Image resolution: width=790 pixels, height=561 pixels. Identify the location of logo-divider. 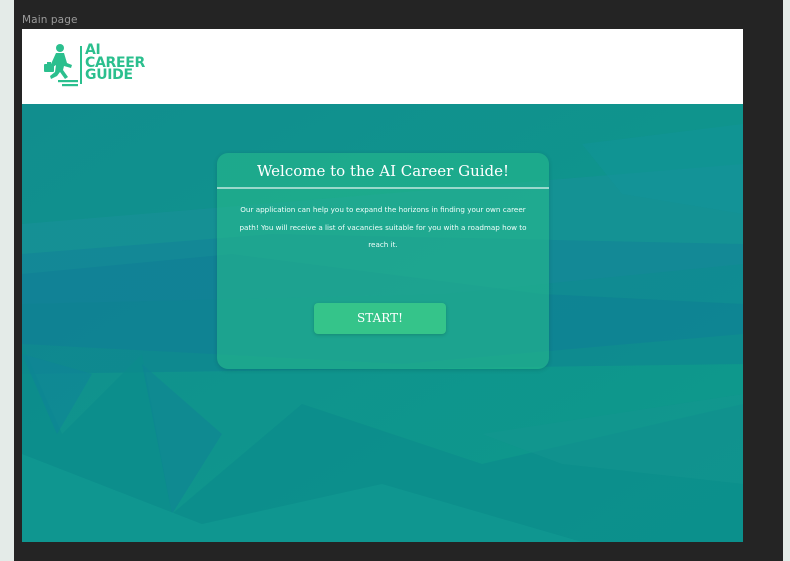
(81, 65).